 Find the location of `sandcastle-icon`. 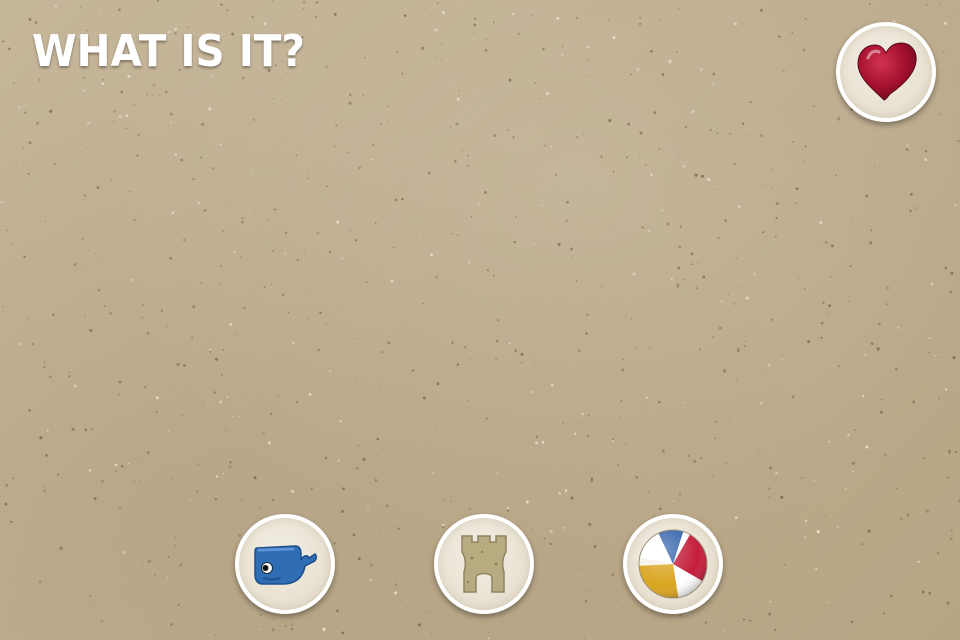

sandcastle-icon is located at coordinates (484, 564).